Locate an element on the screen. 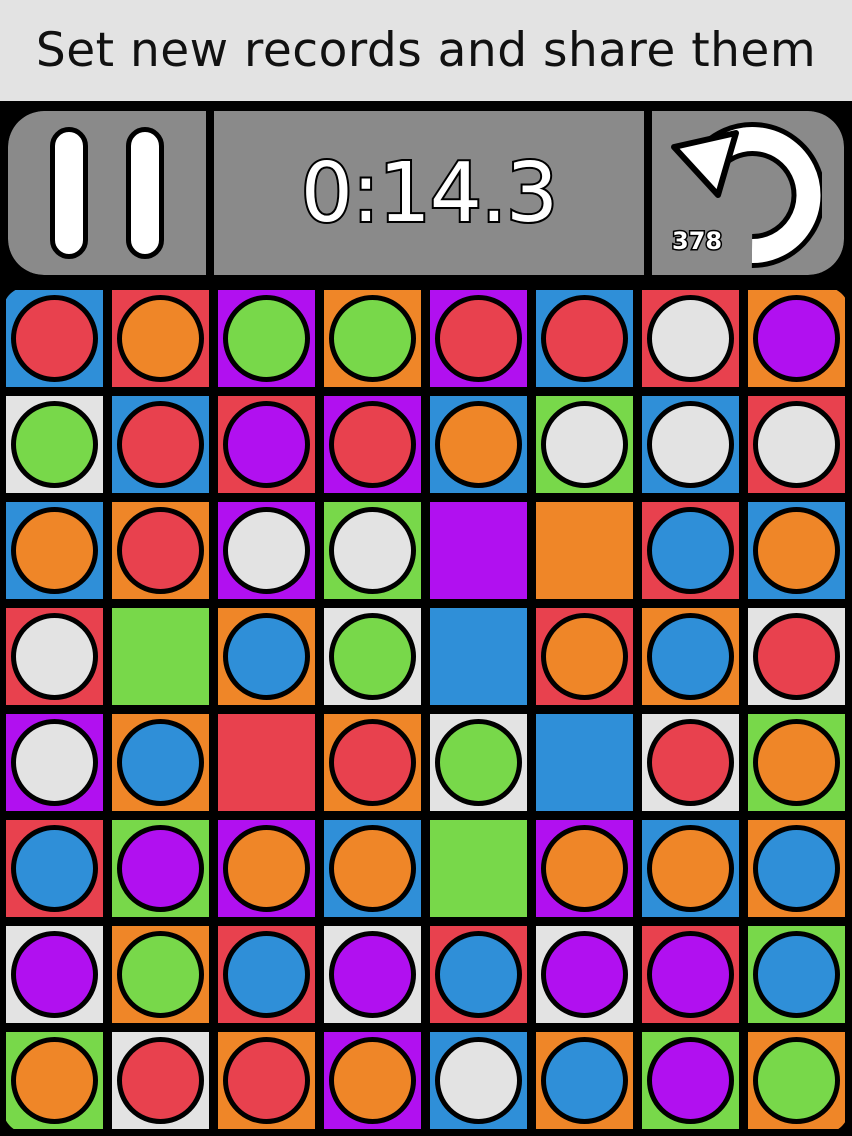 The image size is (852, 1136). pause-button is located at coordinates (107, 193).